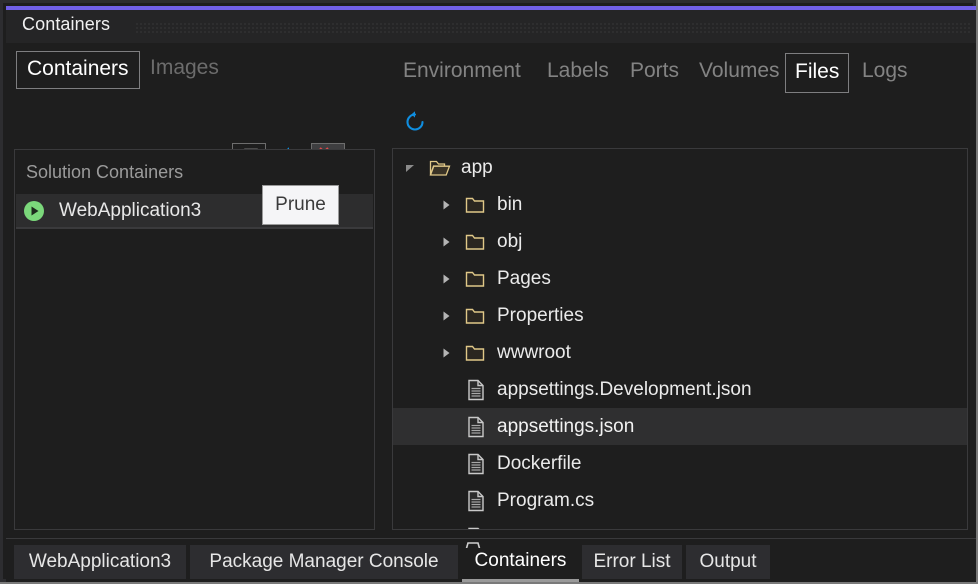 This screenshot has height=584, width=978. Describe the element at coordinates (324, 562) in the screenshot. I see `bottom-tab-package-manager-console: Package Manager Console` at that location.